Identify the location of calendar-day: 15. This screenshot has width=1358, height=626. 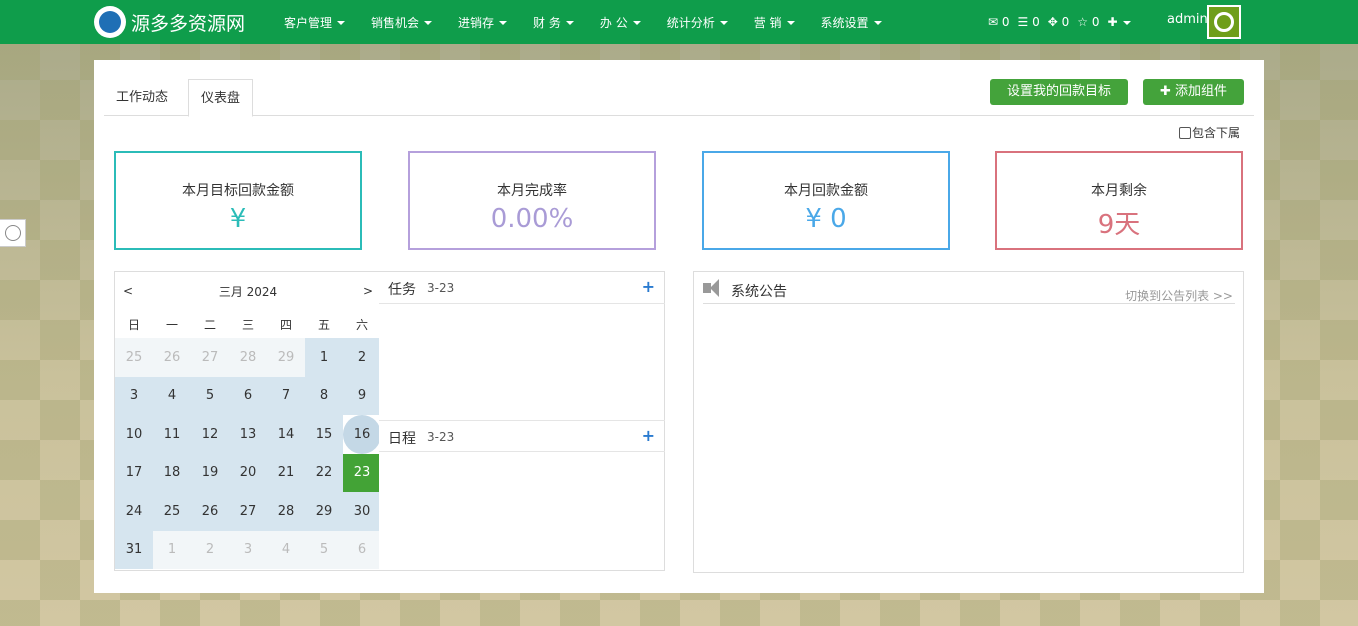
(324, 434).